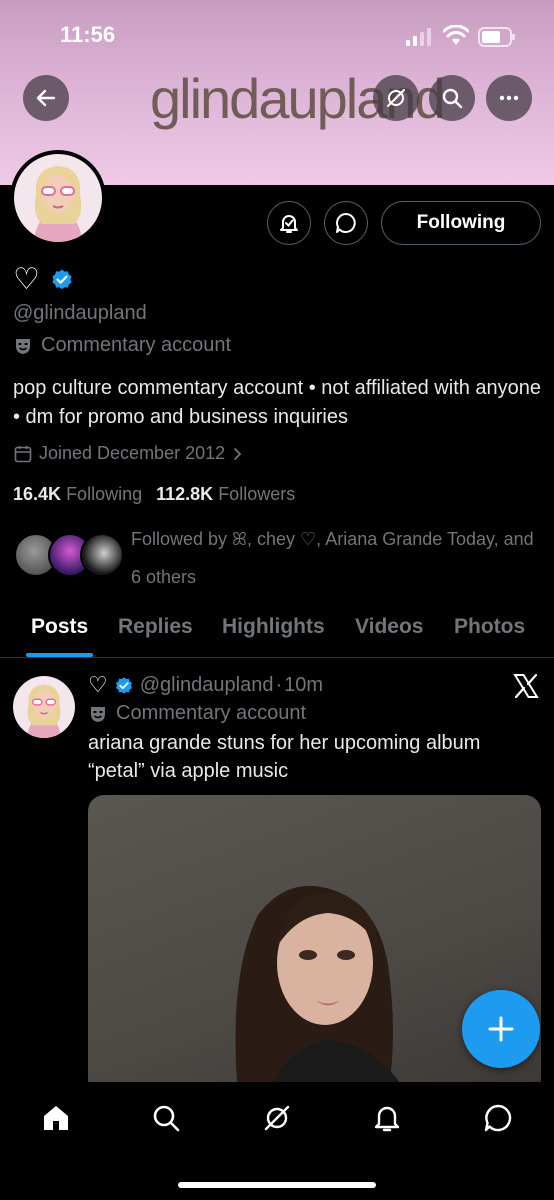 This screenshot has width=554, height=1200. I want to click on more-icon, so click(509, 98).